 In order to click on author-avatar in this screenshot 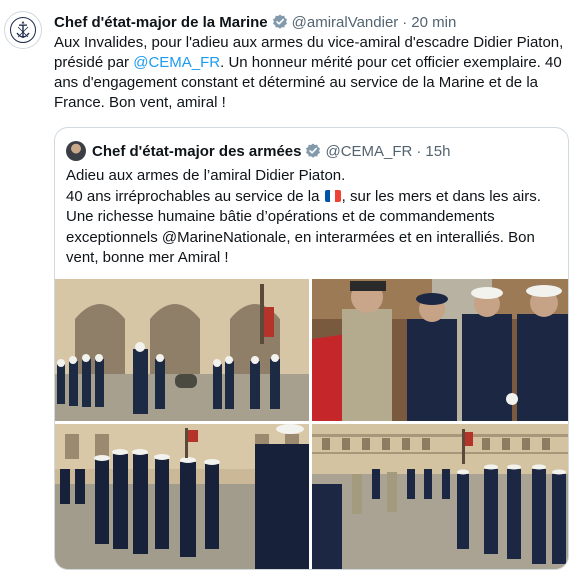, I will do `click(23, 30)`.